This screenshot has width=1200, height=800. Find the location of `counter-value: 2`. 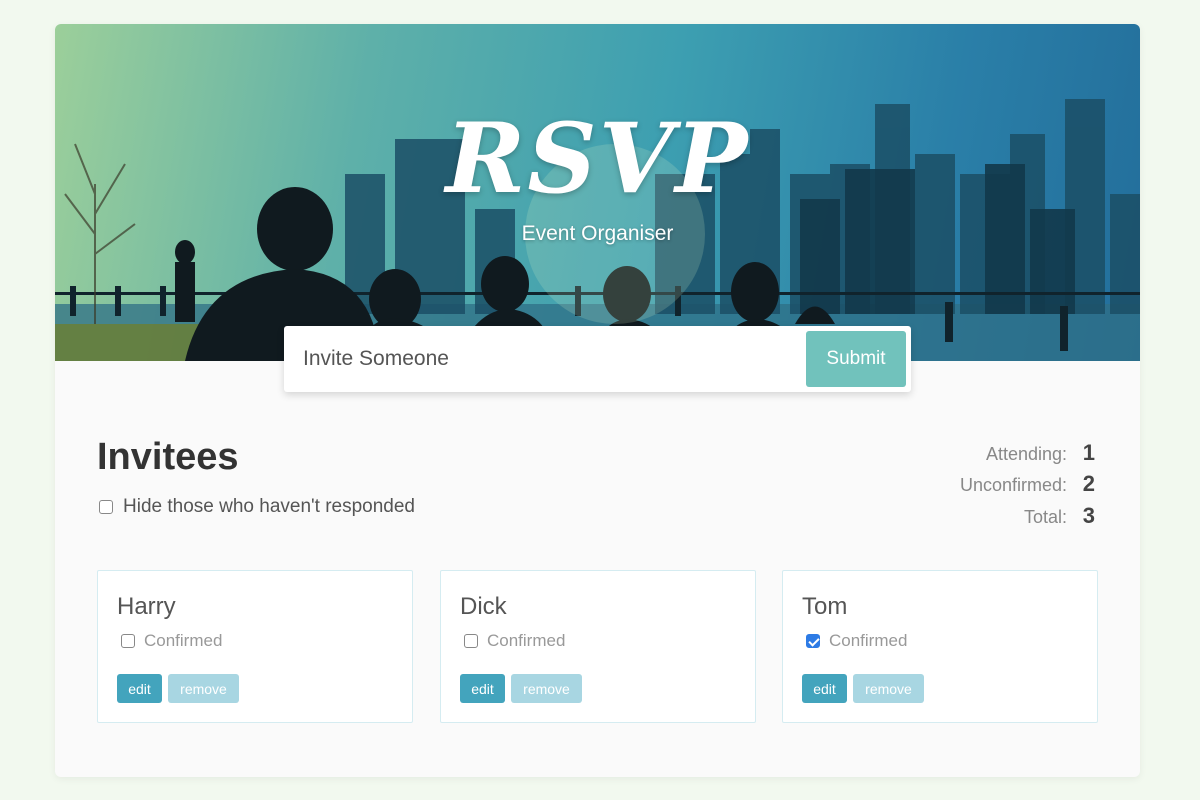

counter-value: 2 is located at coordinates (1088, 483).